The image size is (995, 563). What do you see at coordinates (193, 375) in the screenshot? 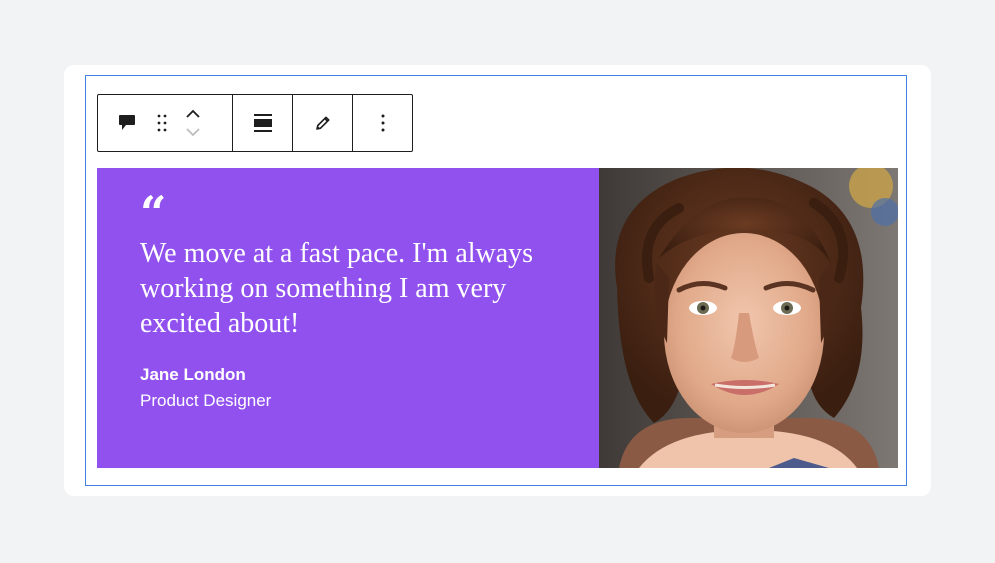
I see `author-name: Jane London` at bounding box center [193, 375].